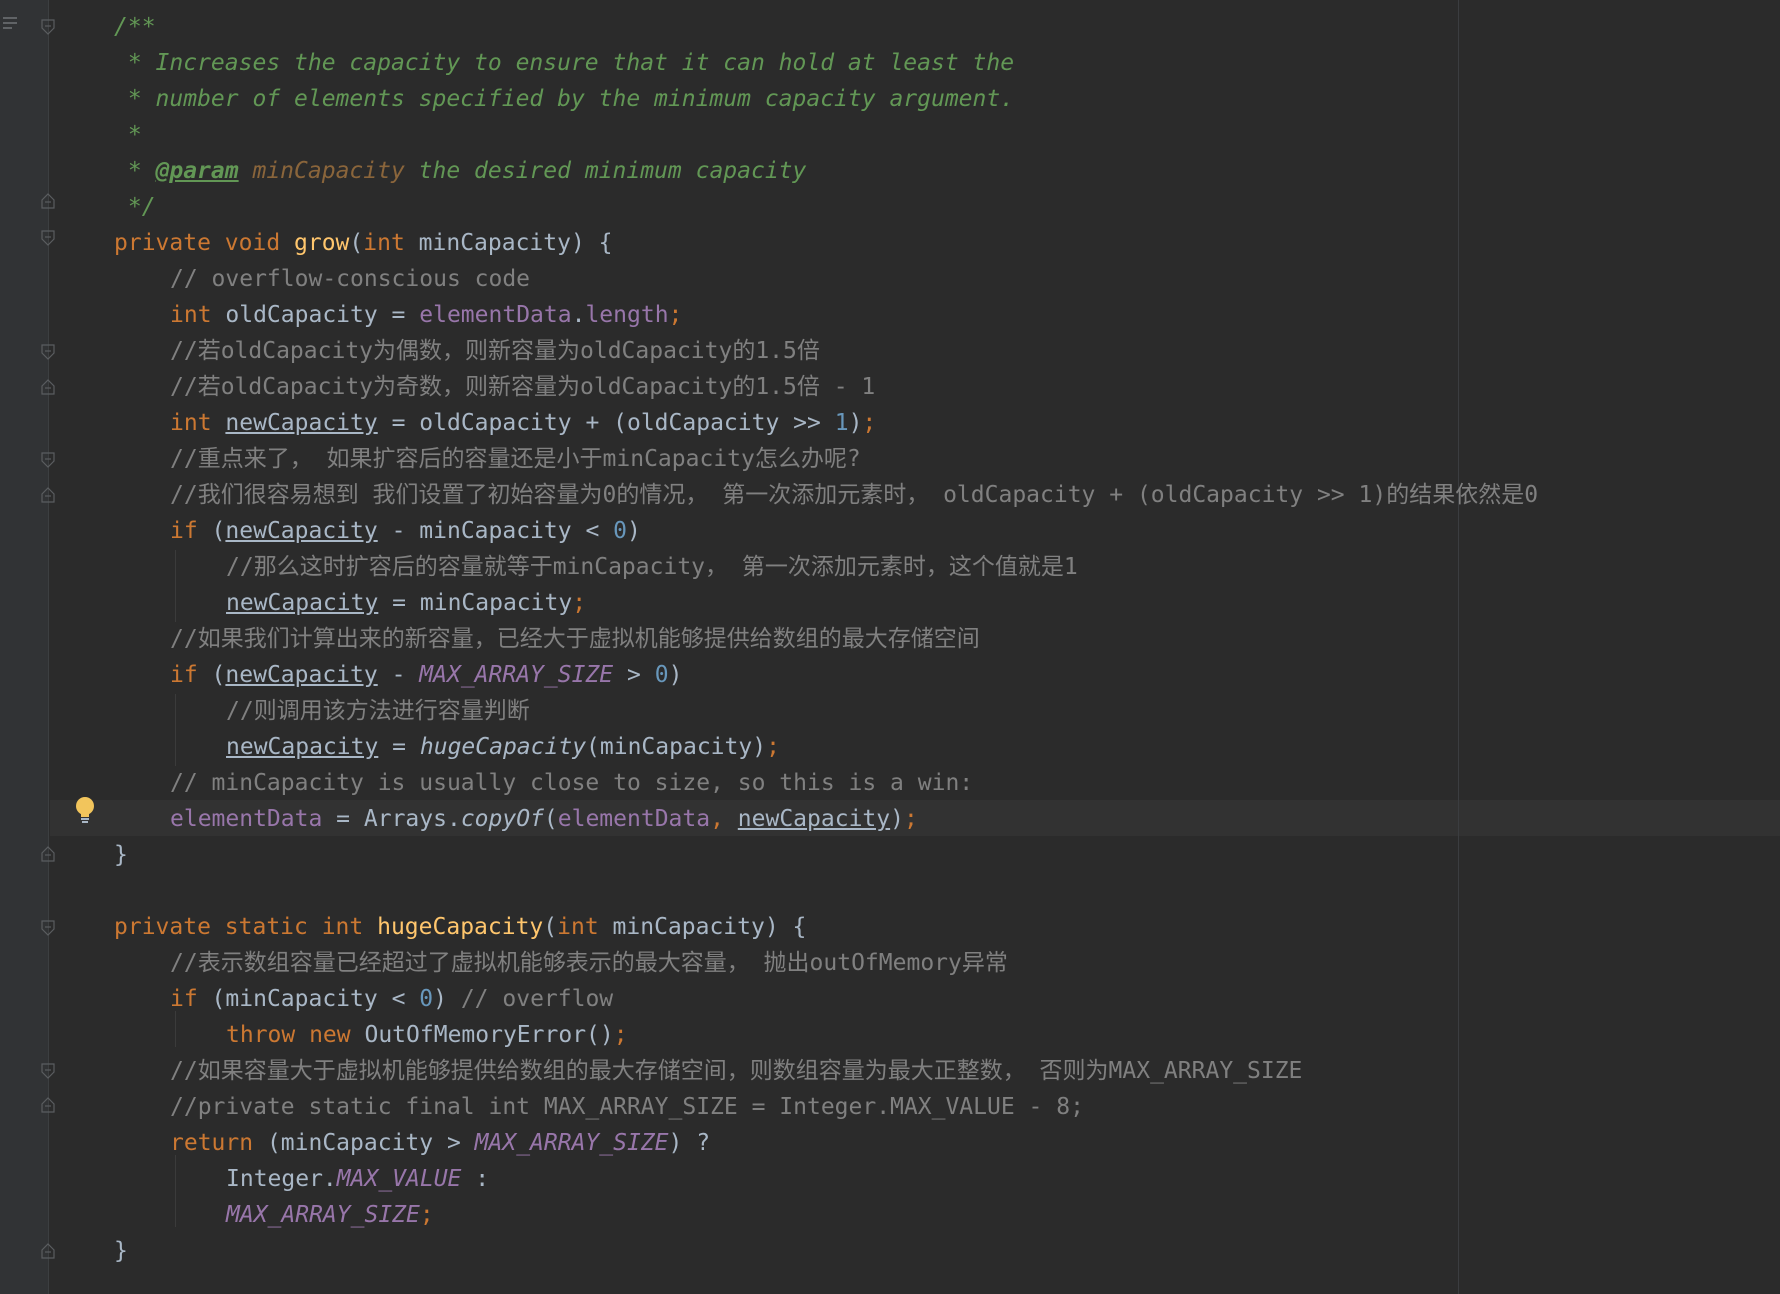  I want to click on code-line: if (minCapacity < 0) // overflow, so click(392, 999).